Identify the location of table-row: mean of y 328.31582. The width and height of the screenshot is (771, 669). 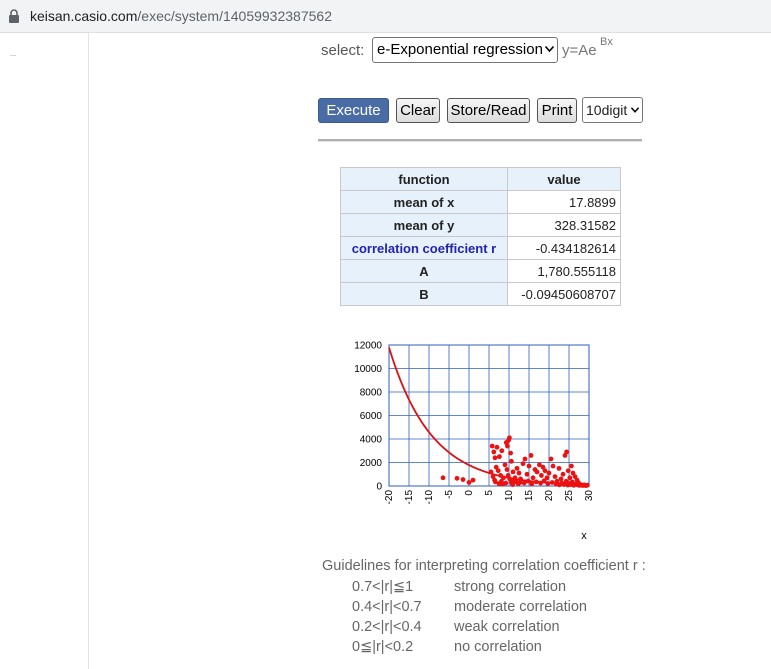
(480, 225).